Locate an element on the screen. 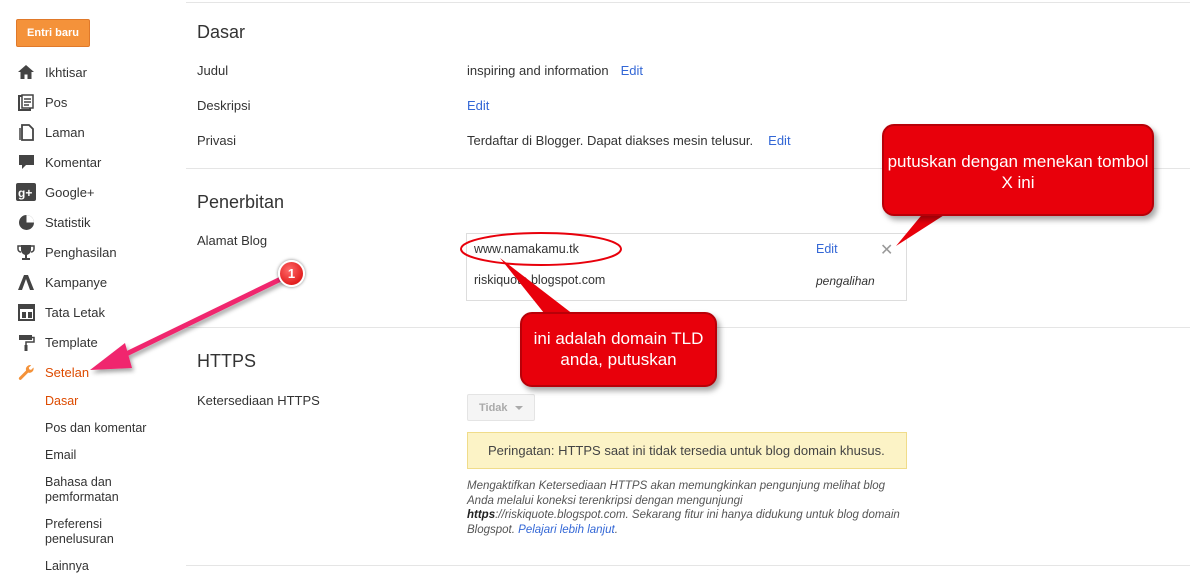 Image resolution: width=1190 pixels, height=585 pixels. sidebar-item-template: Template is located at coordinates (57, 342).